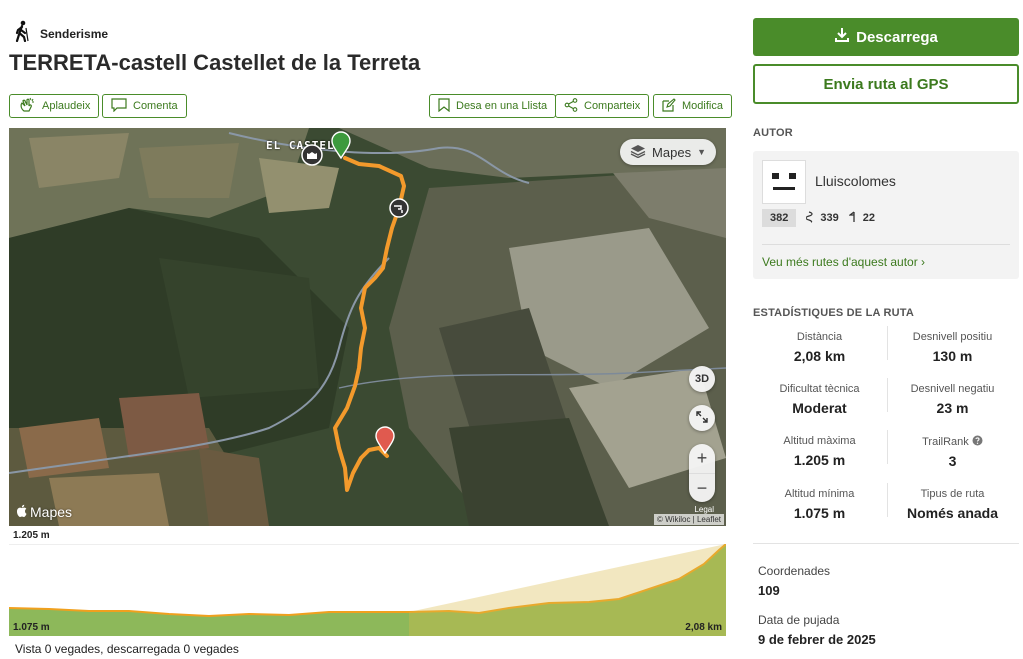 The image size is (1023, 659). Describe the element at coordinates (399, 210) in the screenshot. I see `water-poi-icon` at that location.